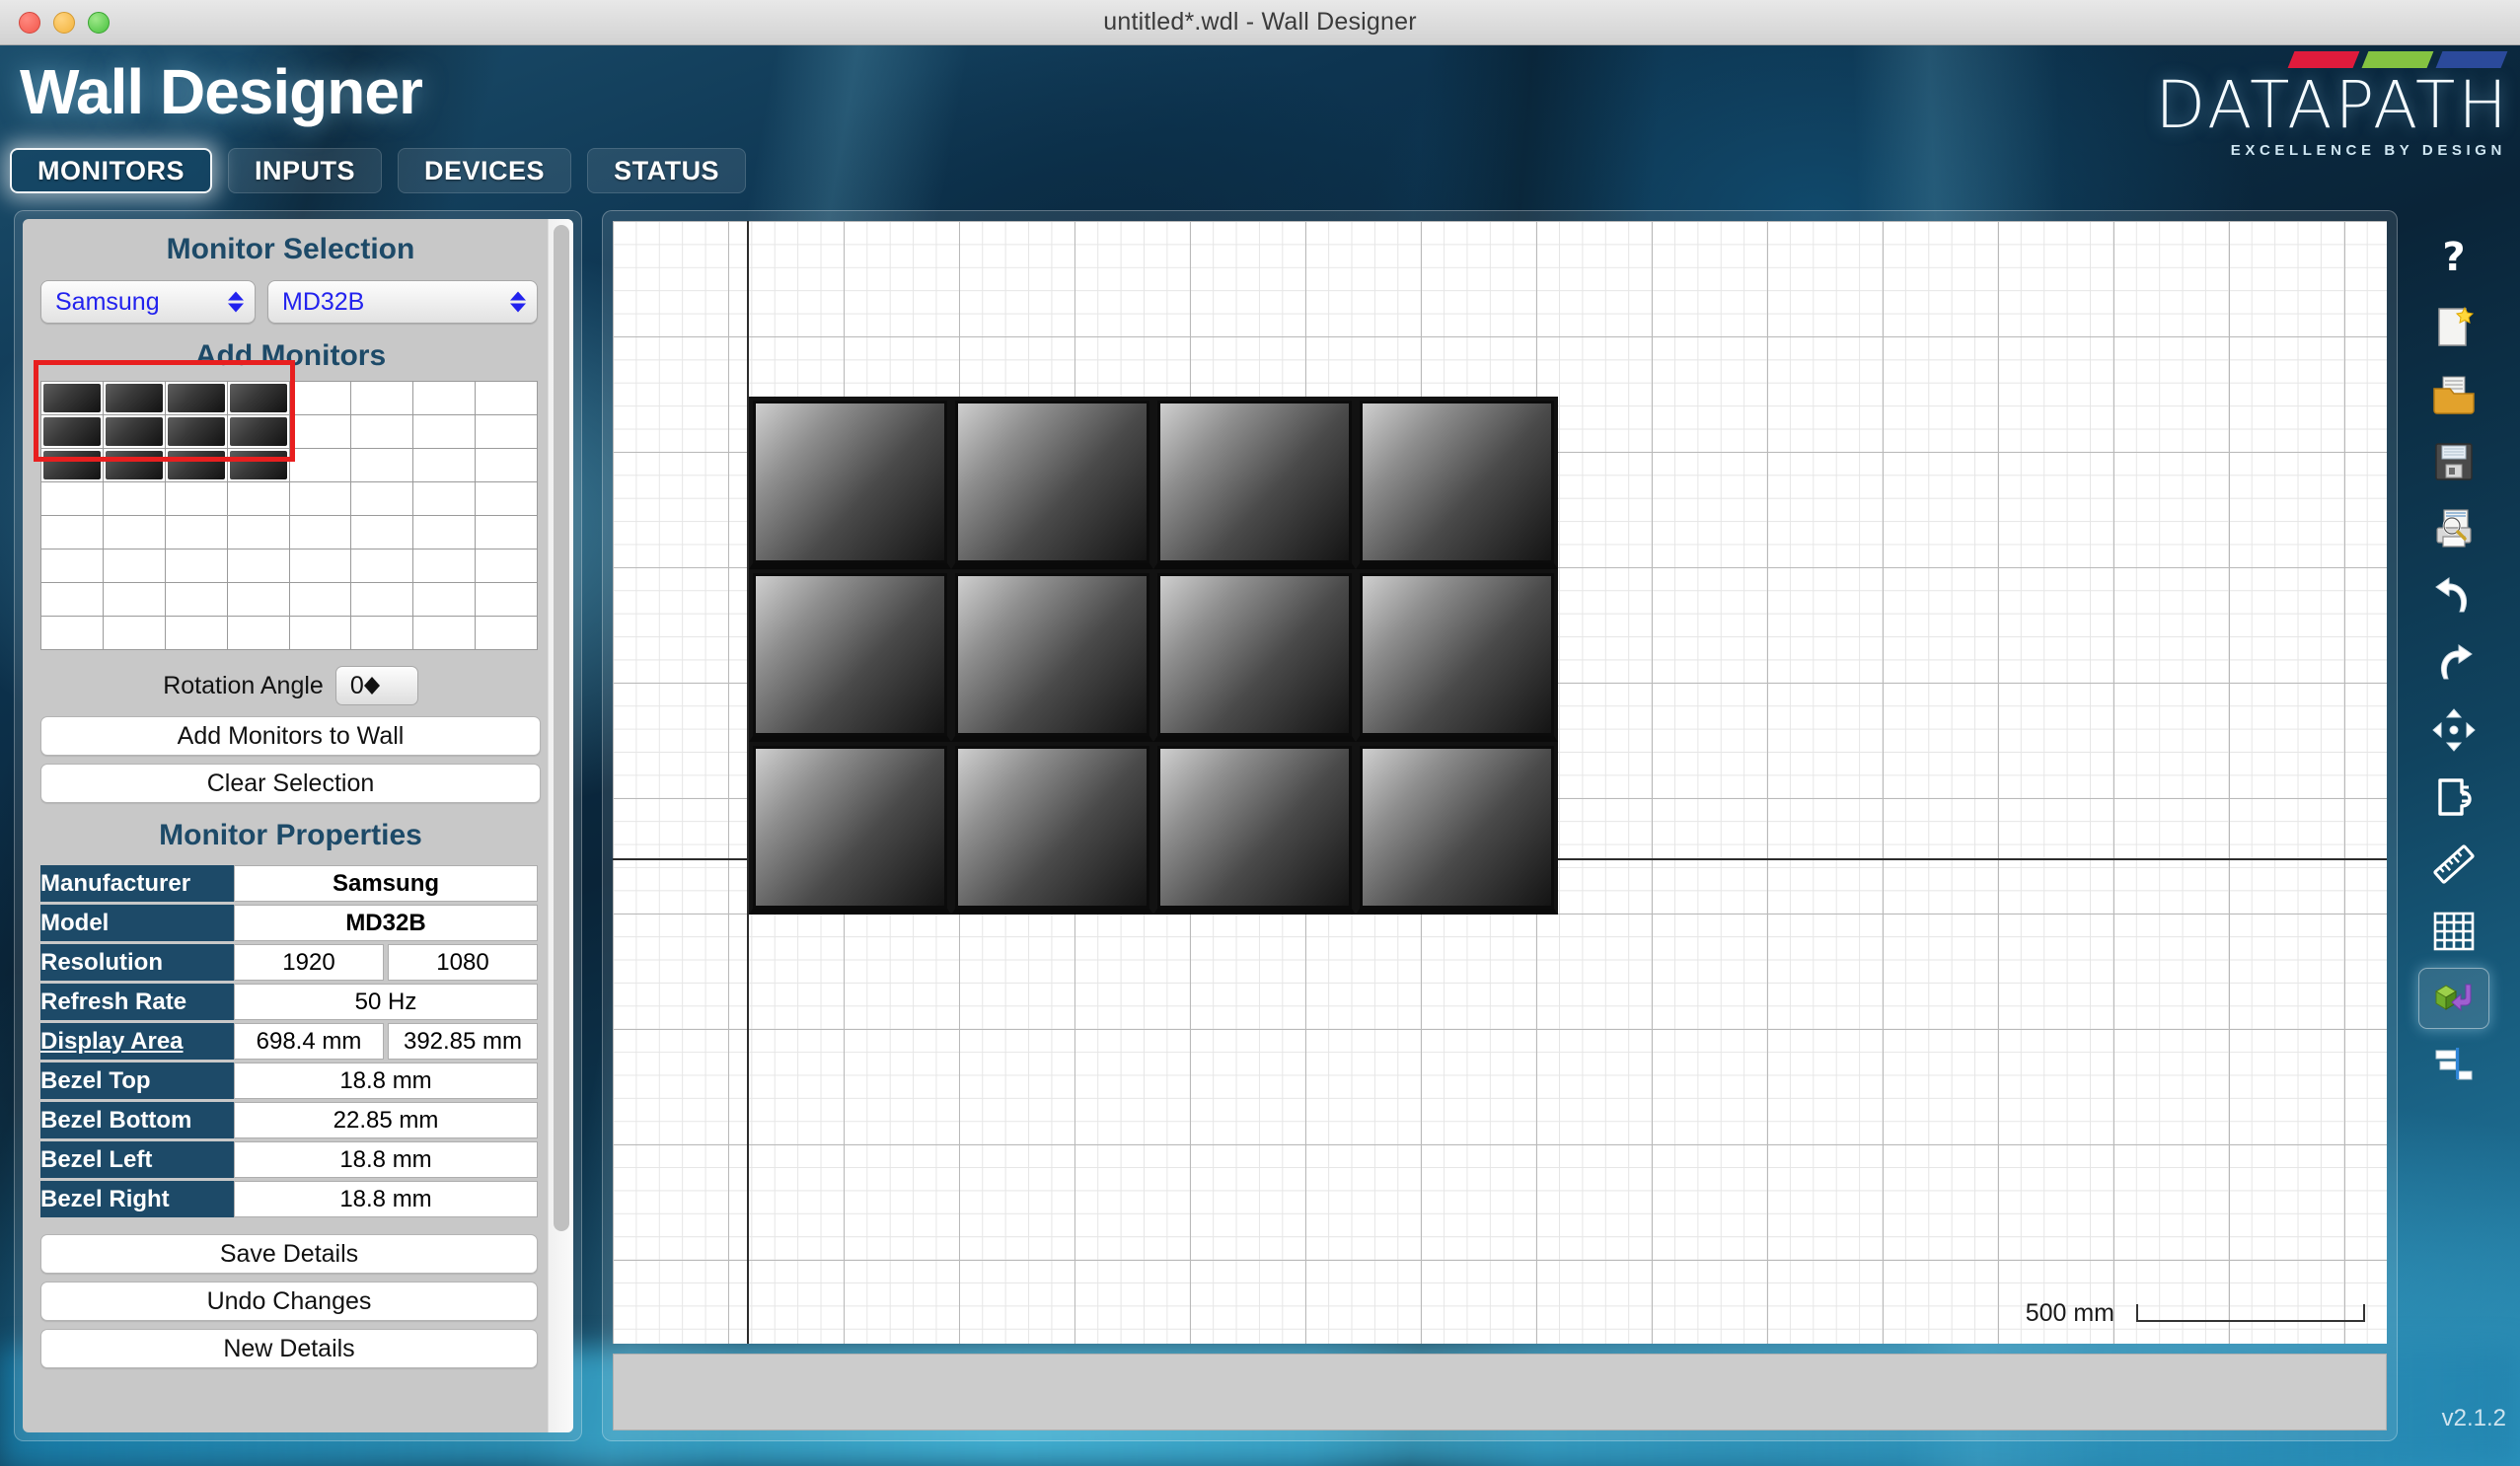 The width and height of the screenshot is (2520, 1466). What do you see at coordinates (289, 1348) in the screenshot?
I see `new-details-button: New Details` at bounding box center [289, 1348].